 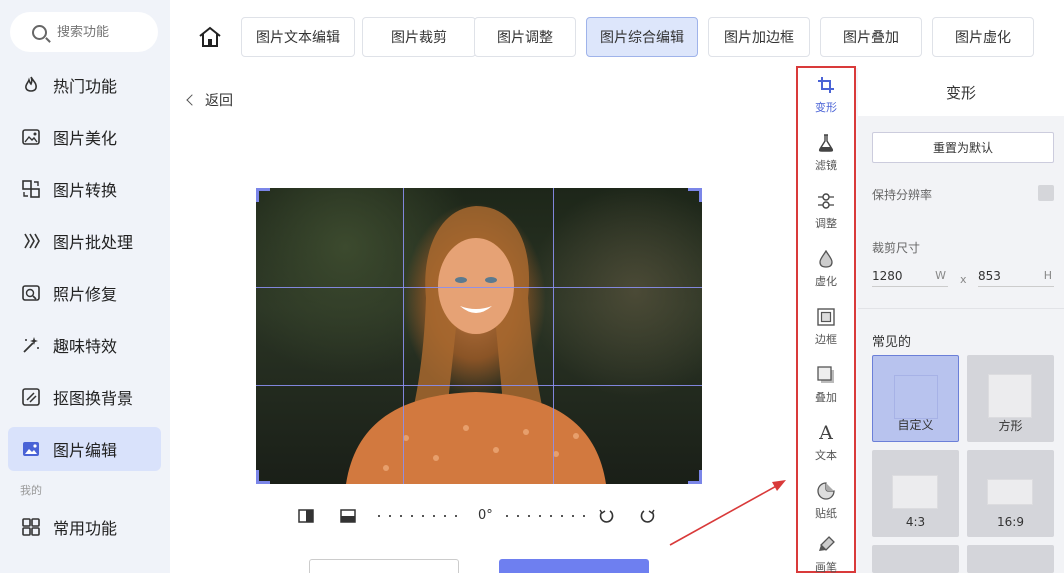 I want to click on width-field: 1280 W, so click(x=910, y=276).